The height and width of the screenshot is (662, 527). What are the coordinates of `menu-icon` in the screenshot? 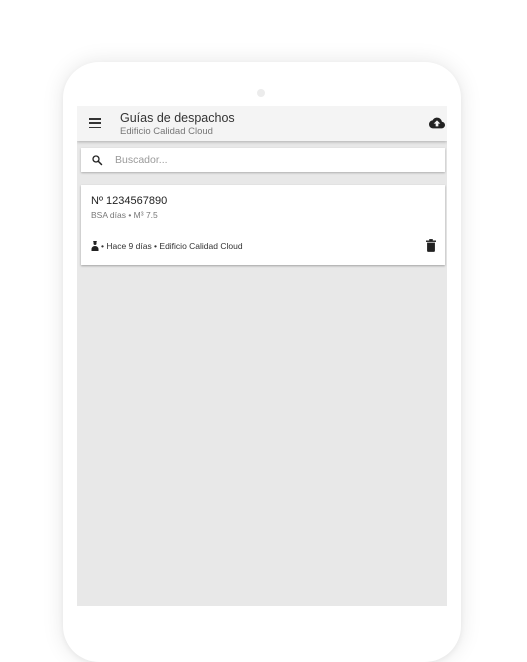 It's located at (95, 123).